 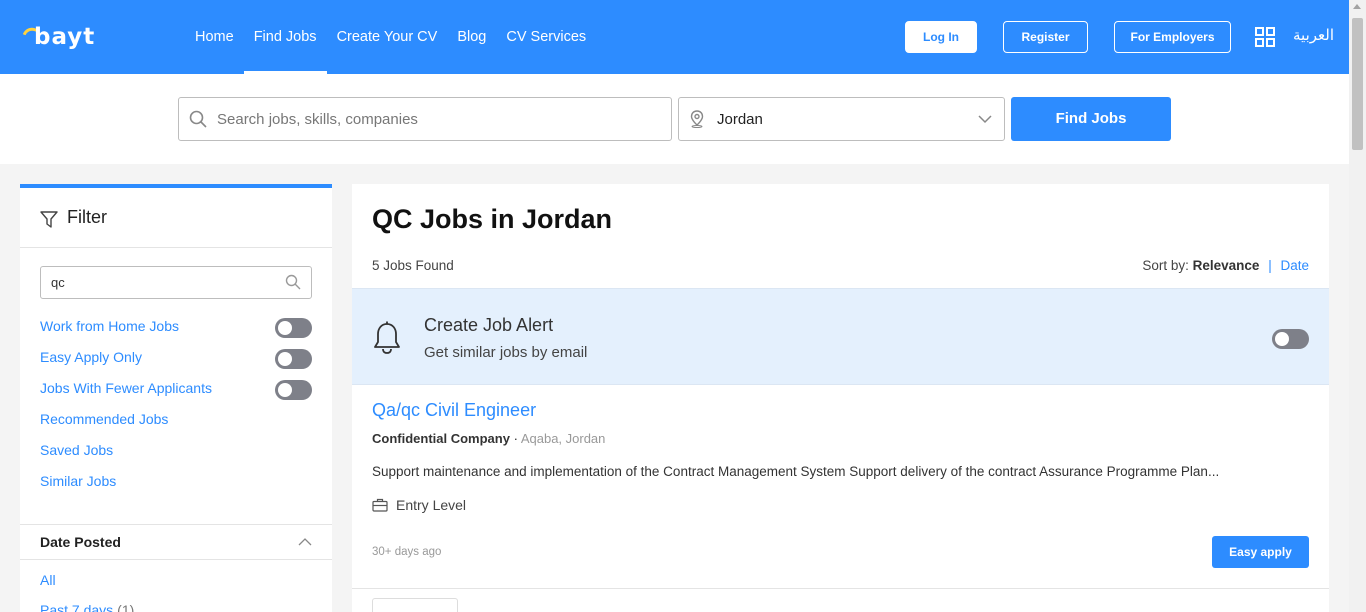 What do you see at coordinates (78, 481) in the screenshot?
I see `similar-jobs-link: Similar Jobs` at bounding box center [78, 481].